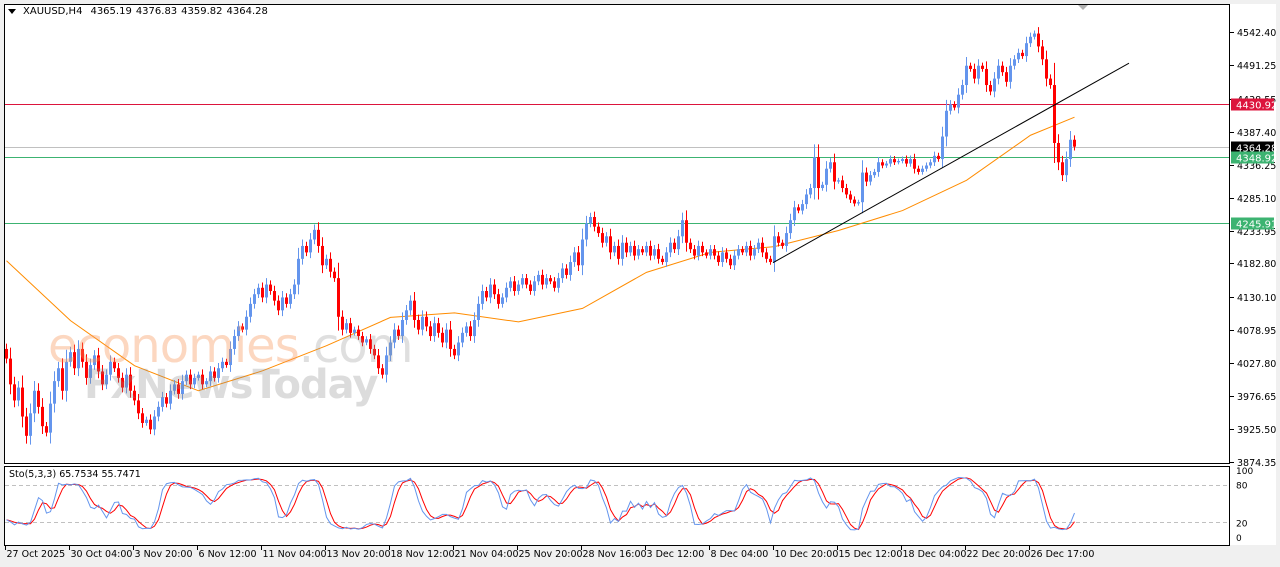  I want to click on time-tick-label: 6 Nov 12:00, so click(228, 554).